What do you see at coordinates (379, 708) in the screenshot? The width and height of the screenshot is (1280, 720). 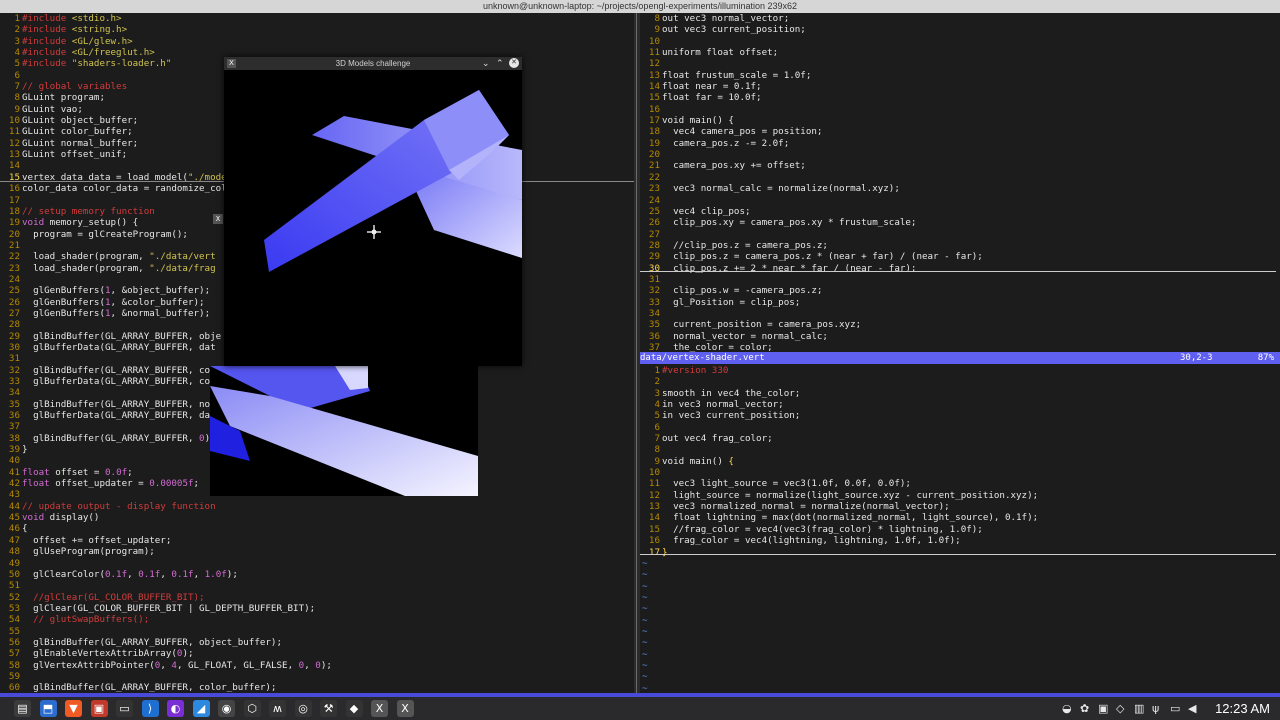 I see `x-app-icon-1: X` at bounding box center [379, 708].